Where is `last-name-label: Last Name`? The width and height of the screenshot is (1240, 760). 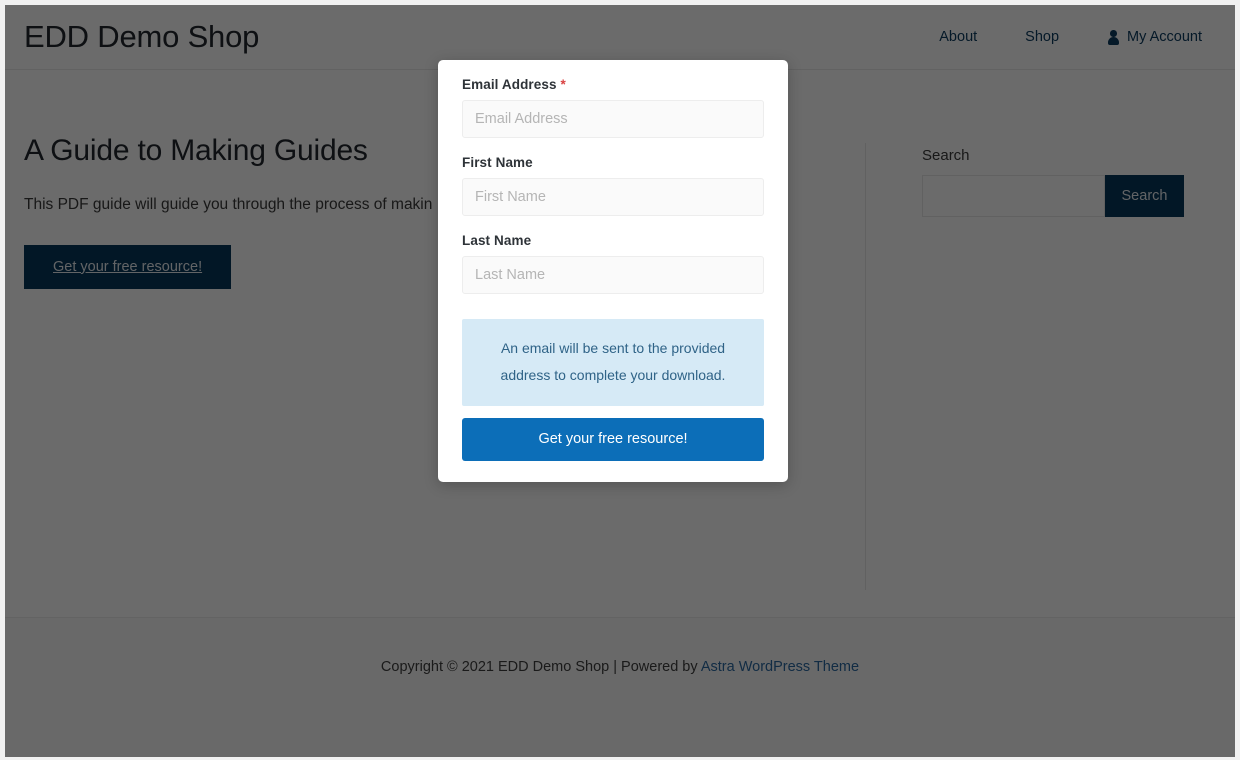
last-name-label: Last Name is located at coordinates (497, 240).